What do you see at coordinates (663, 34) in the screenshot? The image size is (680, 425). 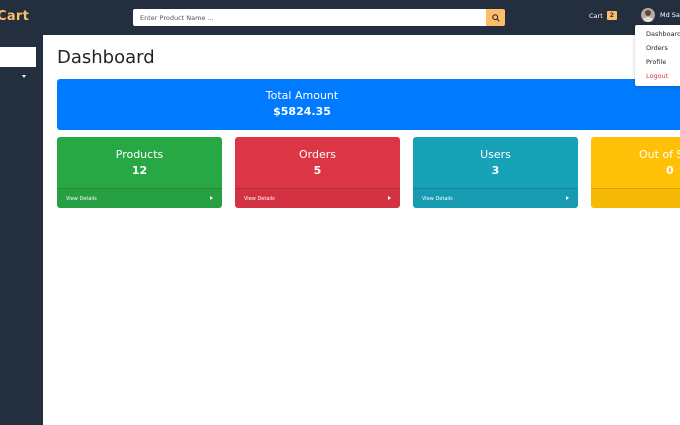 I see `menu-item-dashboard: Dashboard` at bounding box center [663, 34].